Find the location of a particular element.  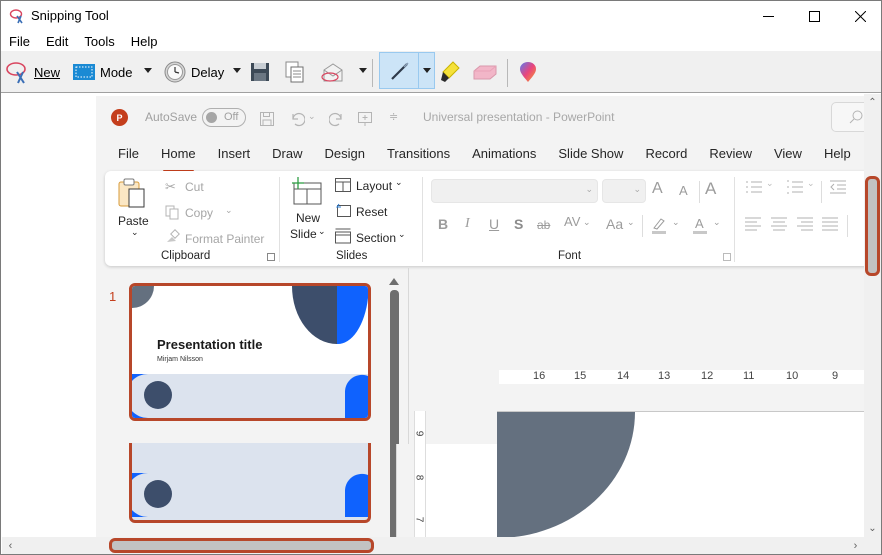

clear-formatting-icon: A is located at coordinates (710, 189).